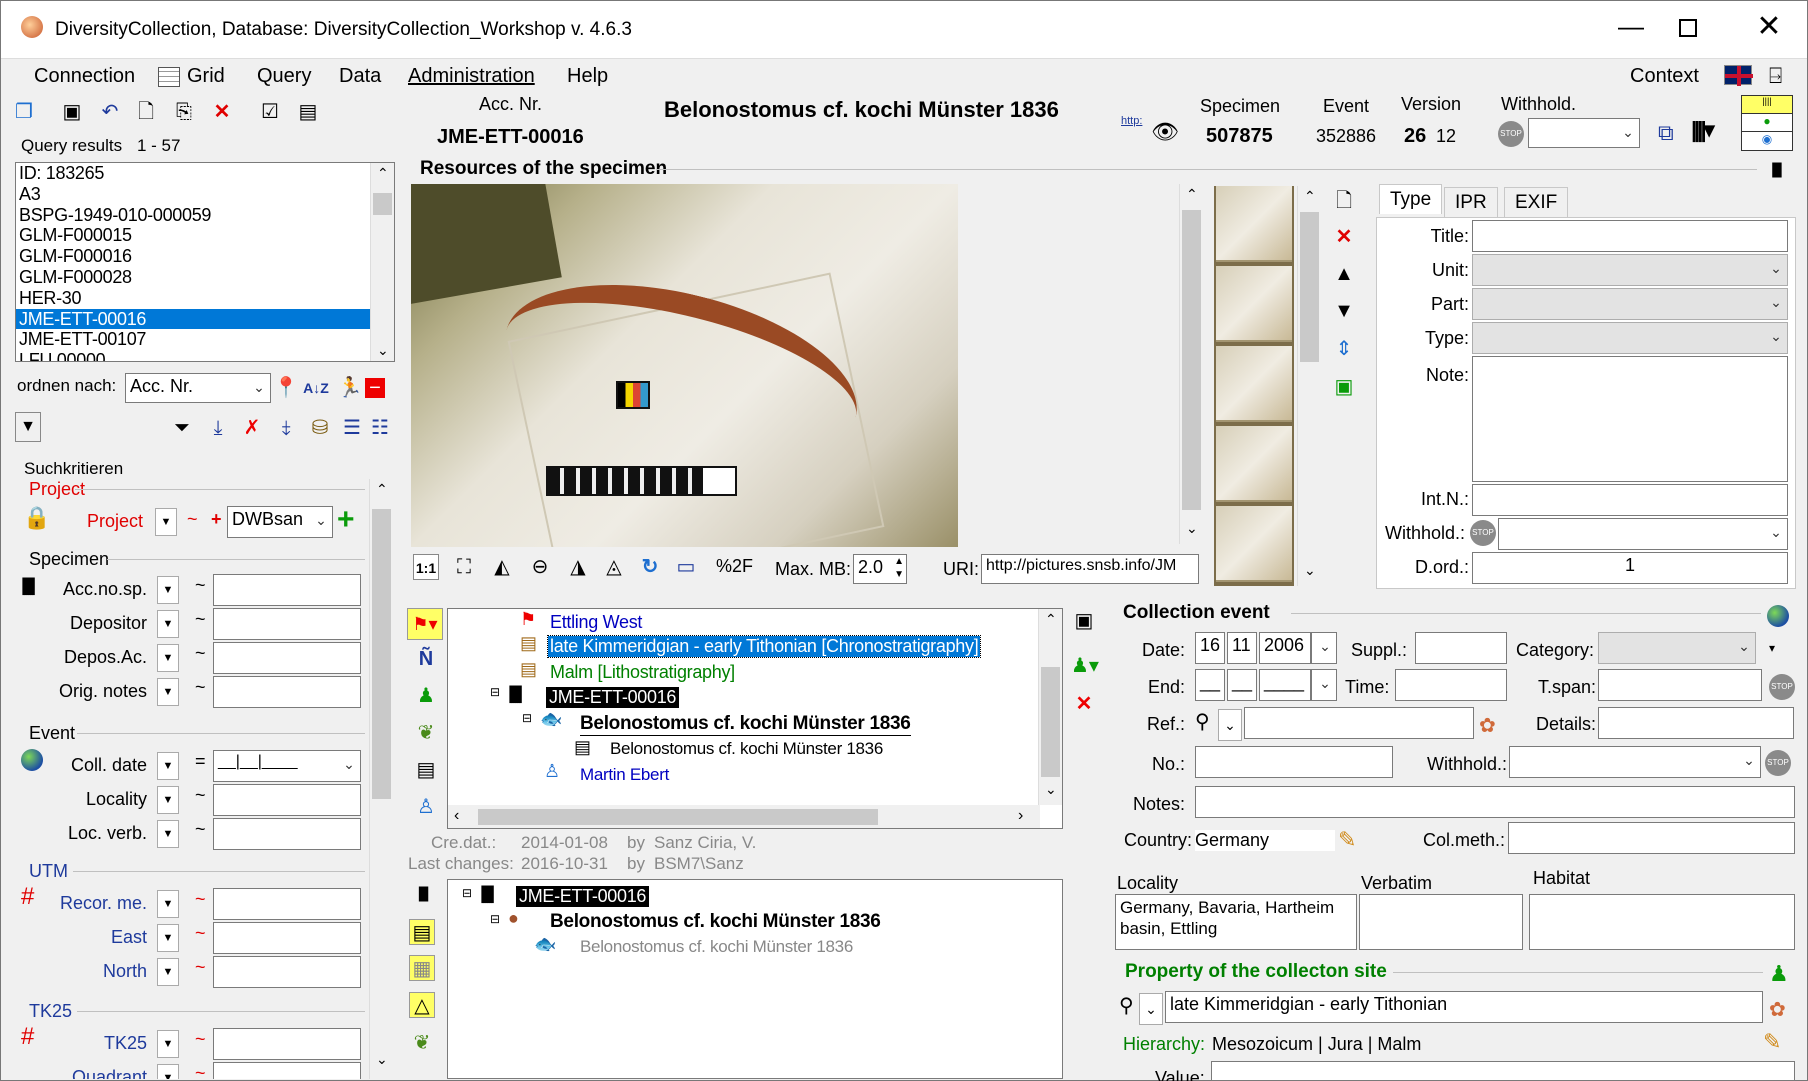  Describe the element at coordinates (1344, 201) in the screenshot. I see `new-resource-icon: 🗋` at that location.